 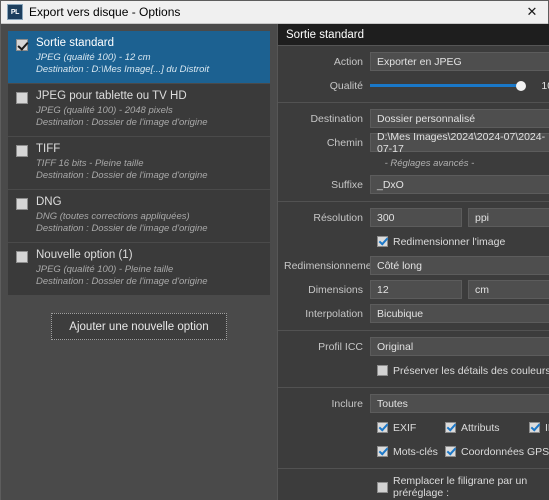 I want to click on add-option-wrapper: Ajouter une nouvelle option, so click(x=139, y=318).